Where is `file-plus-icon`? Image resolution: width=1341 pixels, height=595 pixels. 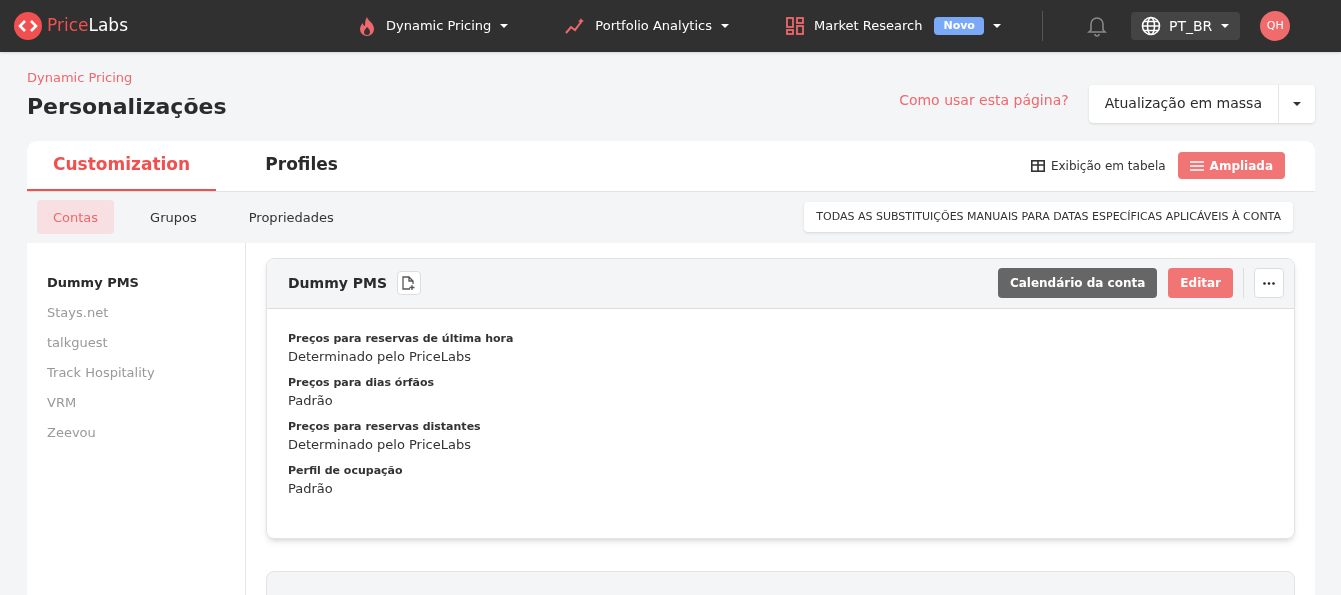 file-plus-icon is located at coordinates (409, 283).